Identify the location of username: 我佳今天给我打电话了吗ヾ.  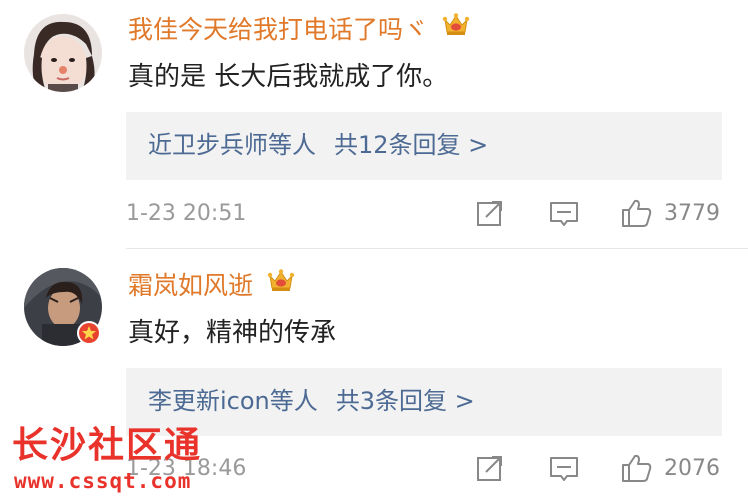
(299, 29).